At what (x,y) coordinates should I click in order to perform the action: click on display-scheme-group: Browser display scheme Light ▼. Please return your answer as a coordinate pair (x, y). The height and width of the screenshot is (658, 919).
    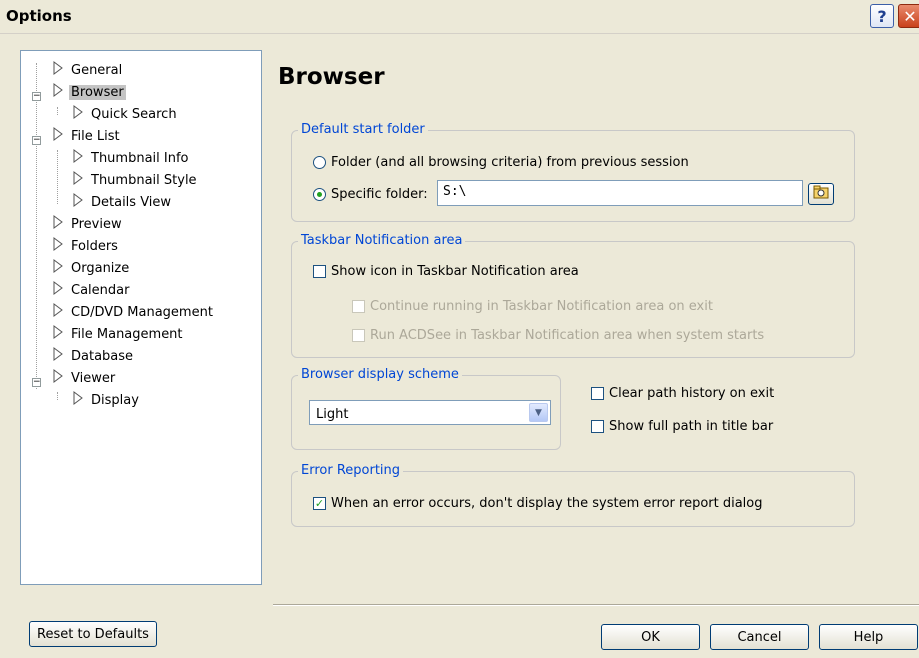
    Looking at the image, I should click on (426, 408).